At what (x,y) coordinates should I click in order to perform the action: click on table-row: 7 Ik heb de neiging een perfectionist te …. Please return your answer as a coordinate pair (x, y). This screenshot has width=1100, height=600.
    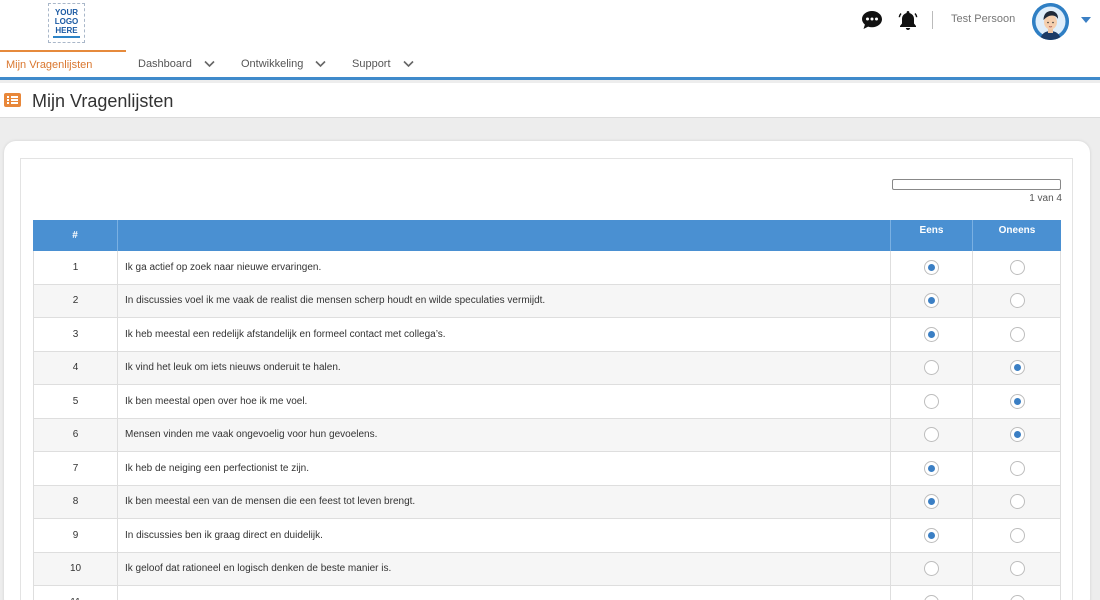
    Looking at the image, I should click on (547, 469).